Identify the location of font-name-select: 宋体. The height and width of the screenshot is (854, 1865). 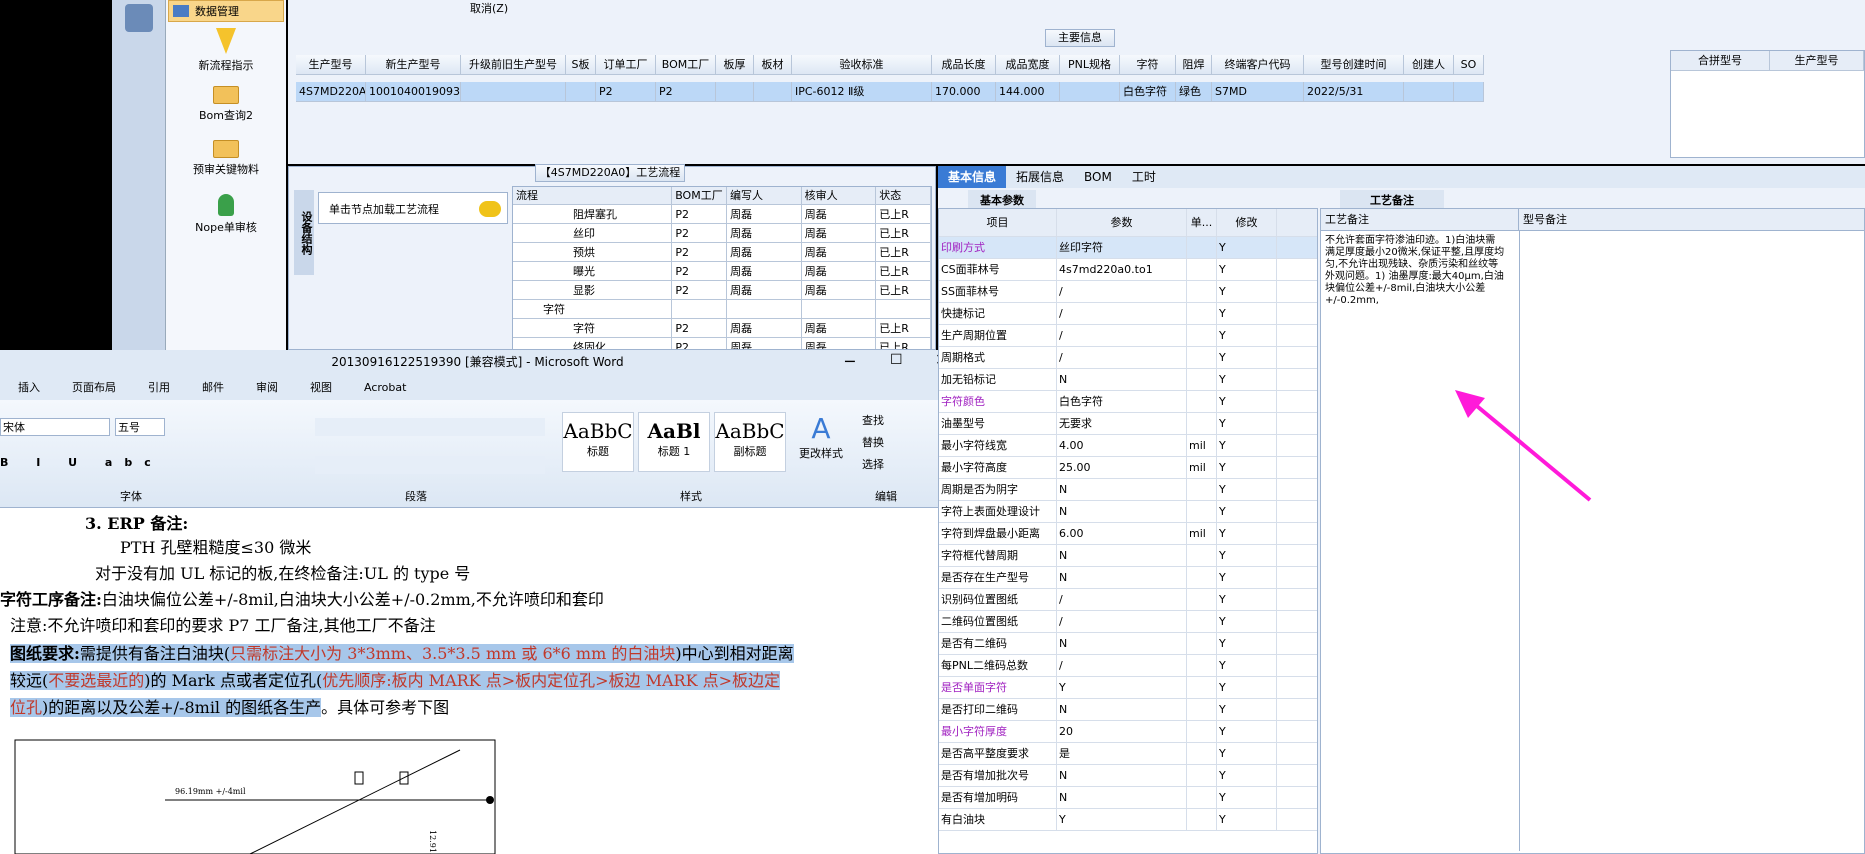
(55, 427).